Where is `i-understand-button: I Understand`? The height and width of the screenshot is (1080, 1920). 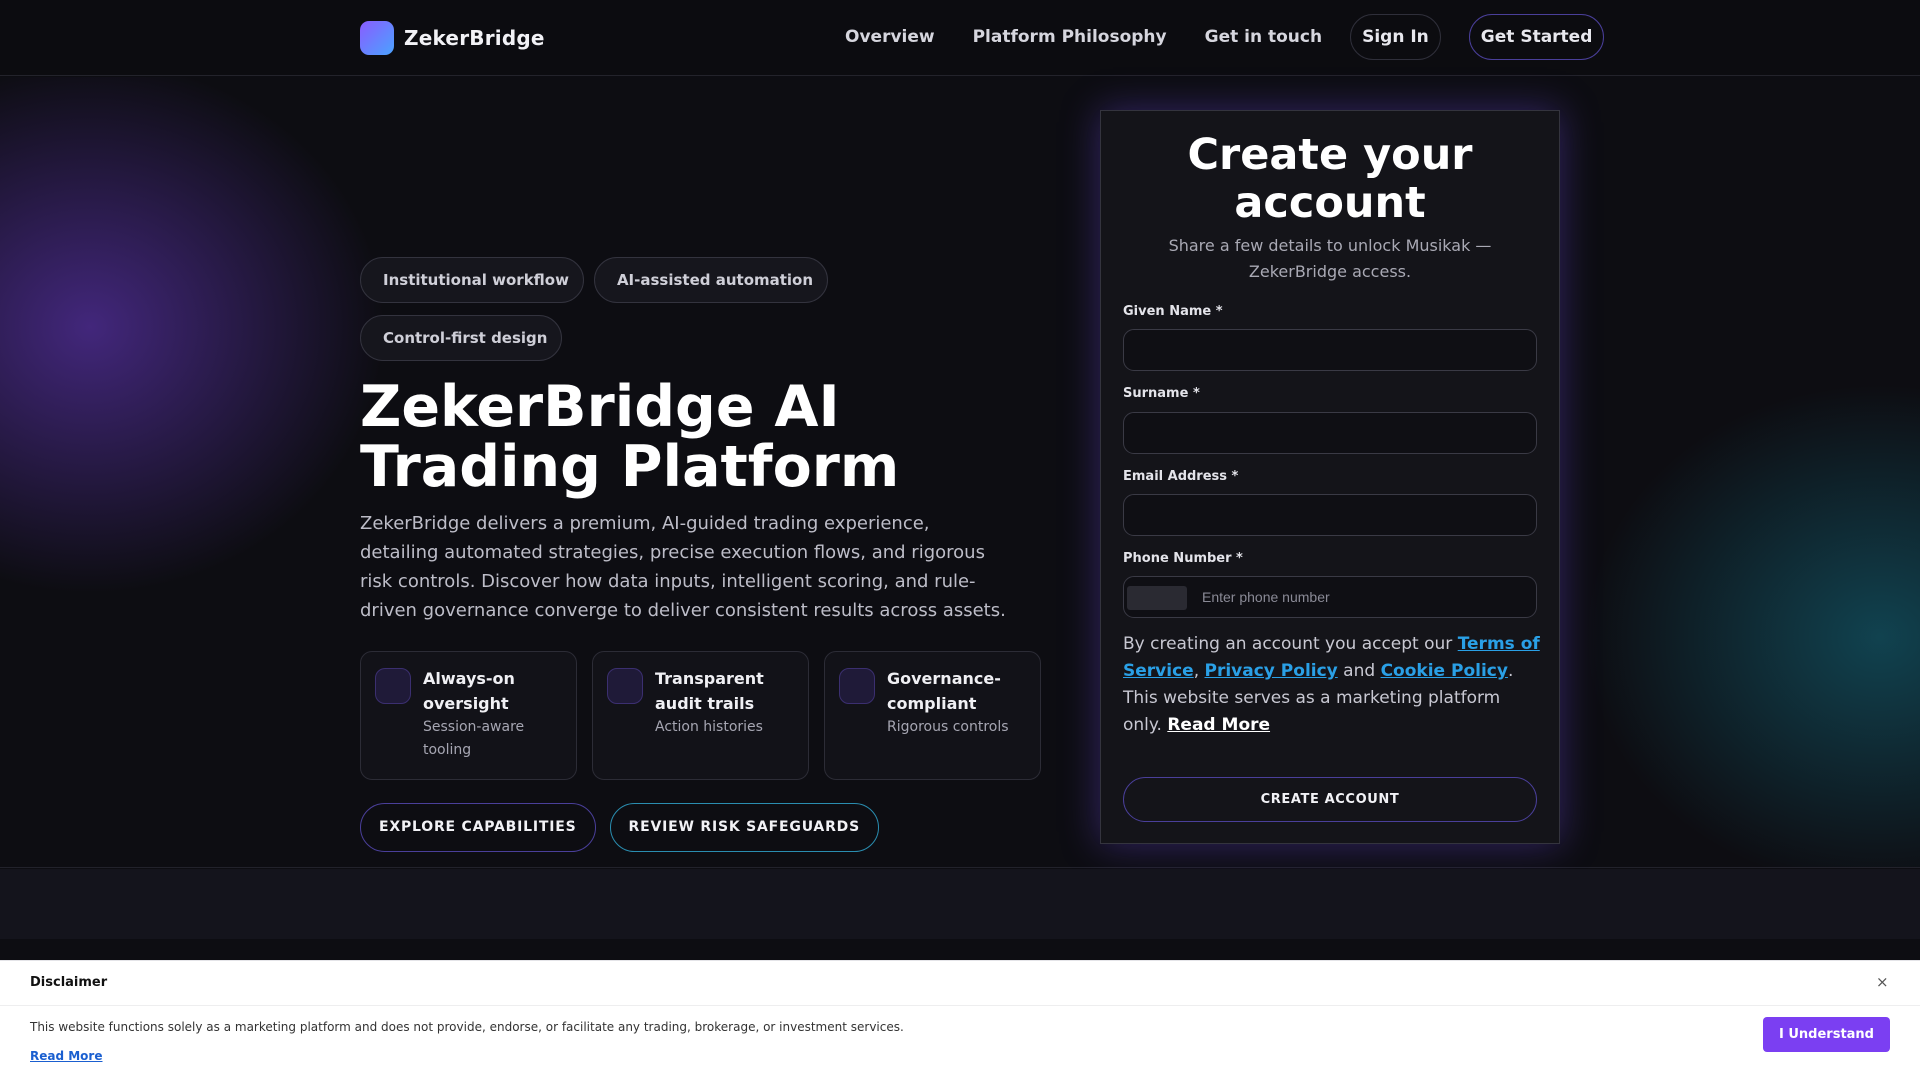 i-understand-button: I Understand is located at coordinates (1826, 1034).